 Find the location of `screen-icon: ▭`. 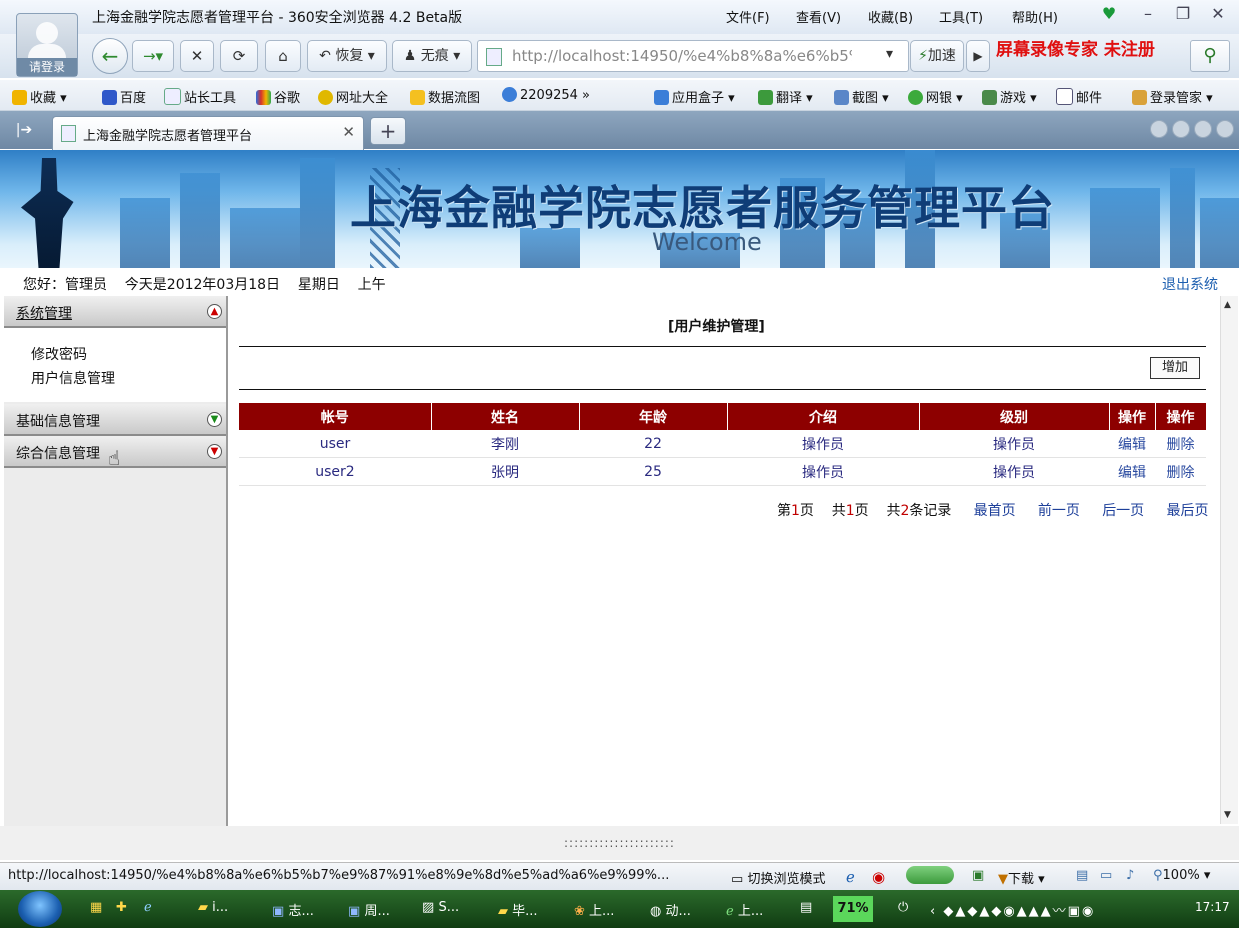

screen-icon: ▭ is located at coordinates (1106, 875).